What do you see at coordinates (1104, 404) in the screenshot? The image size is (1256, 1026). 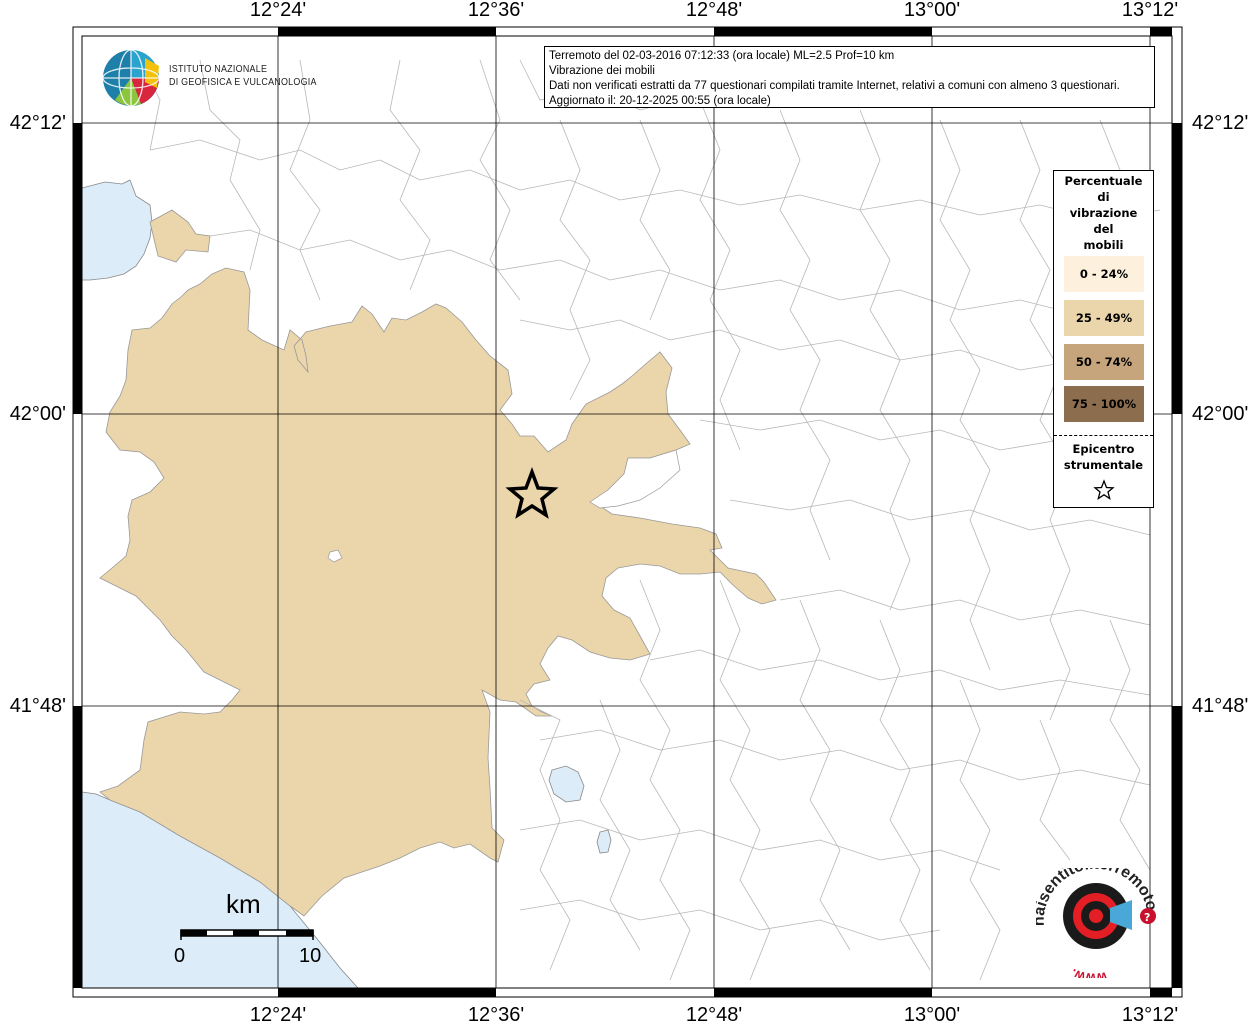 I see `legend-swatch-75-100: 75 - 100%` at bounding box center [1104, 404].